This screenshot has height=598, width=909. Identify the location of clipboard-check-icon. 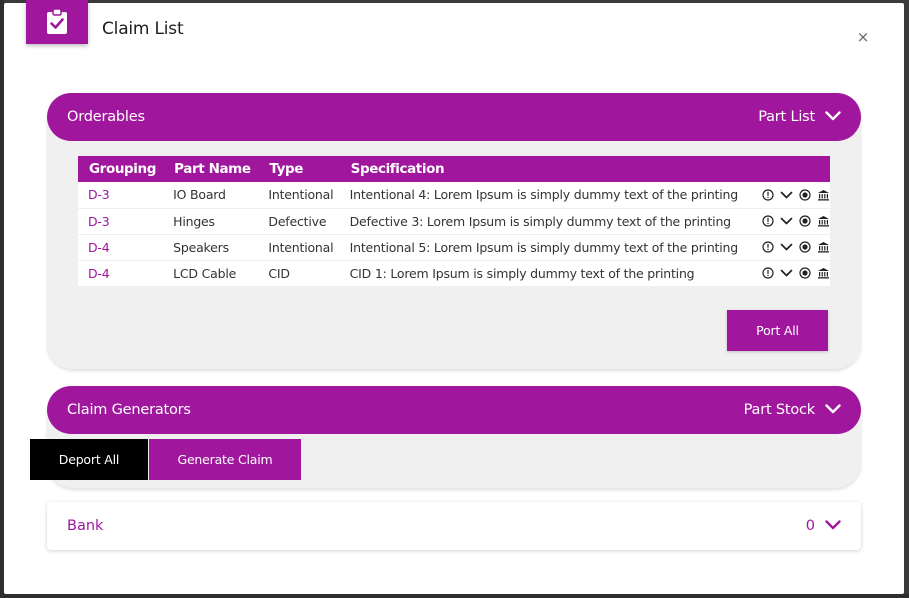
(57, 22).